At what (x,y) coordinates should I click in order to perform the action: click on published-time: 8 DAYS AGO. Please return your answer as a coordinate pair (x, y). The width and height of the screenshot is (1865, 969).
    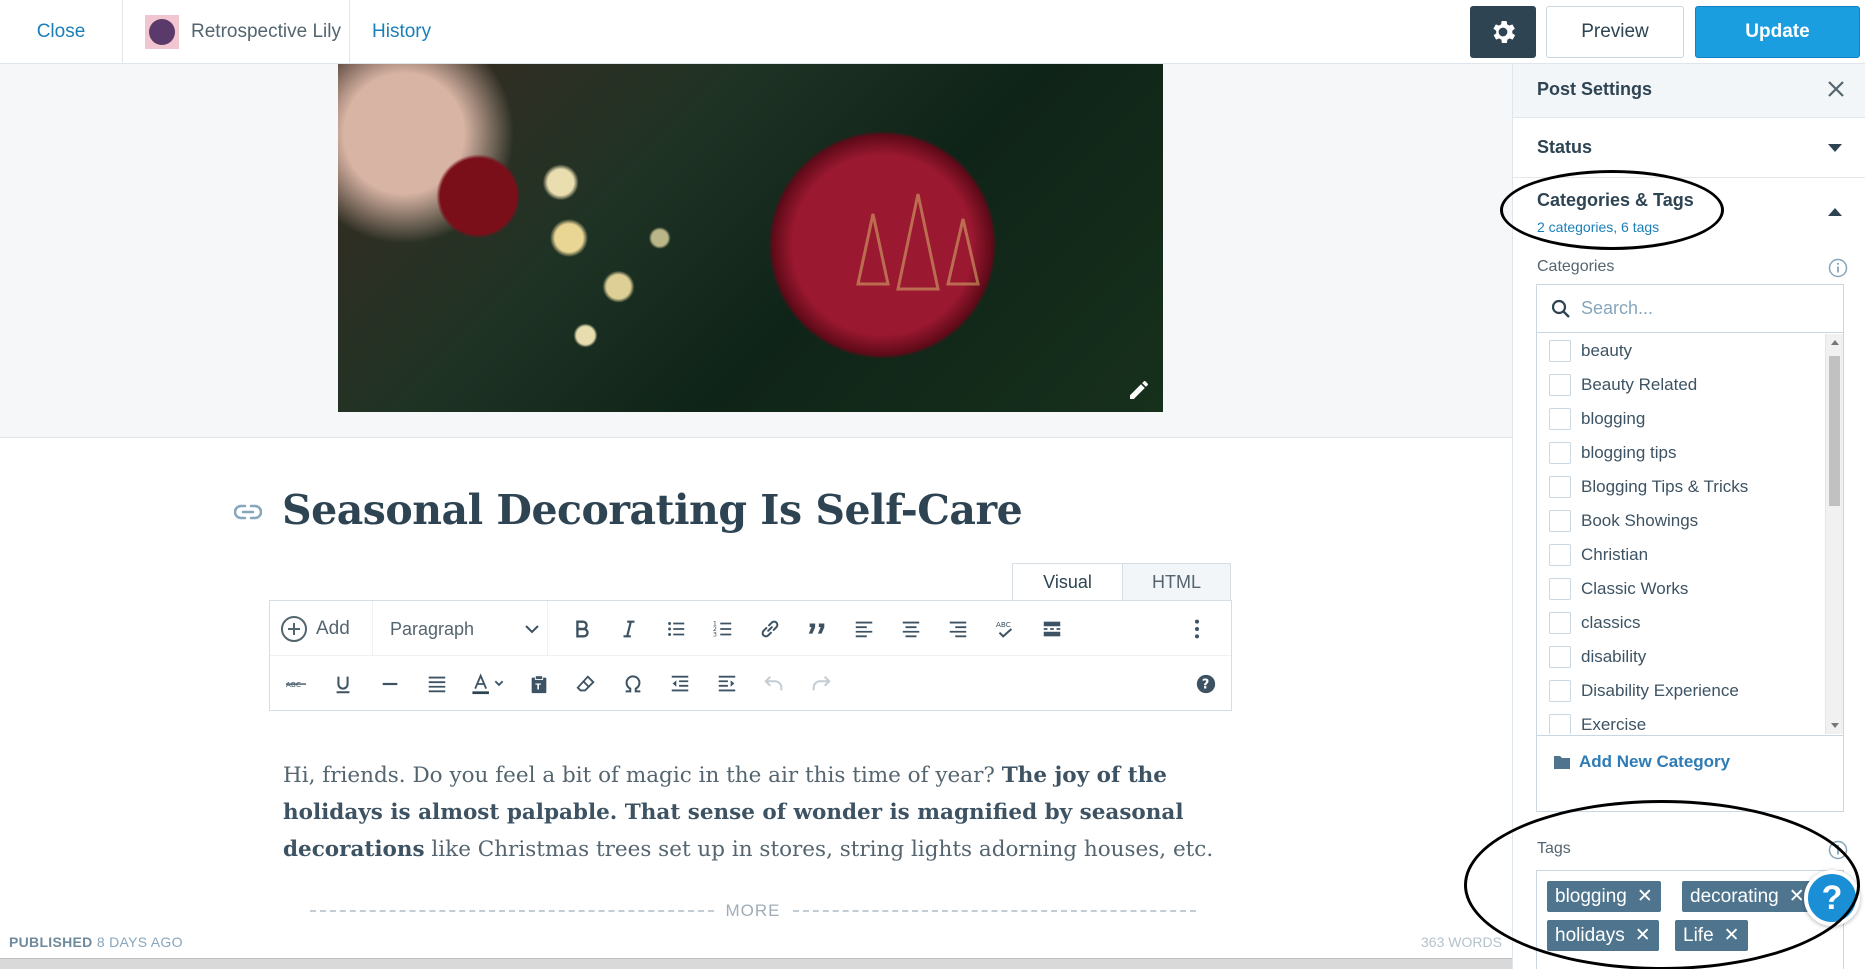
    Looking at the image, I should click on (139, 942).